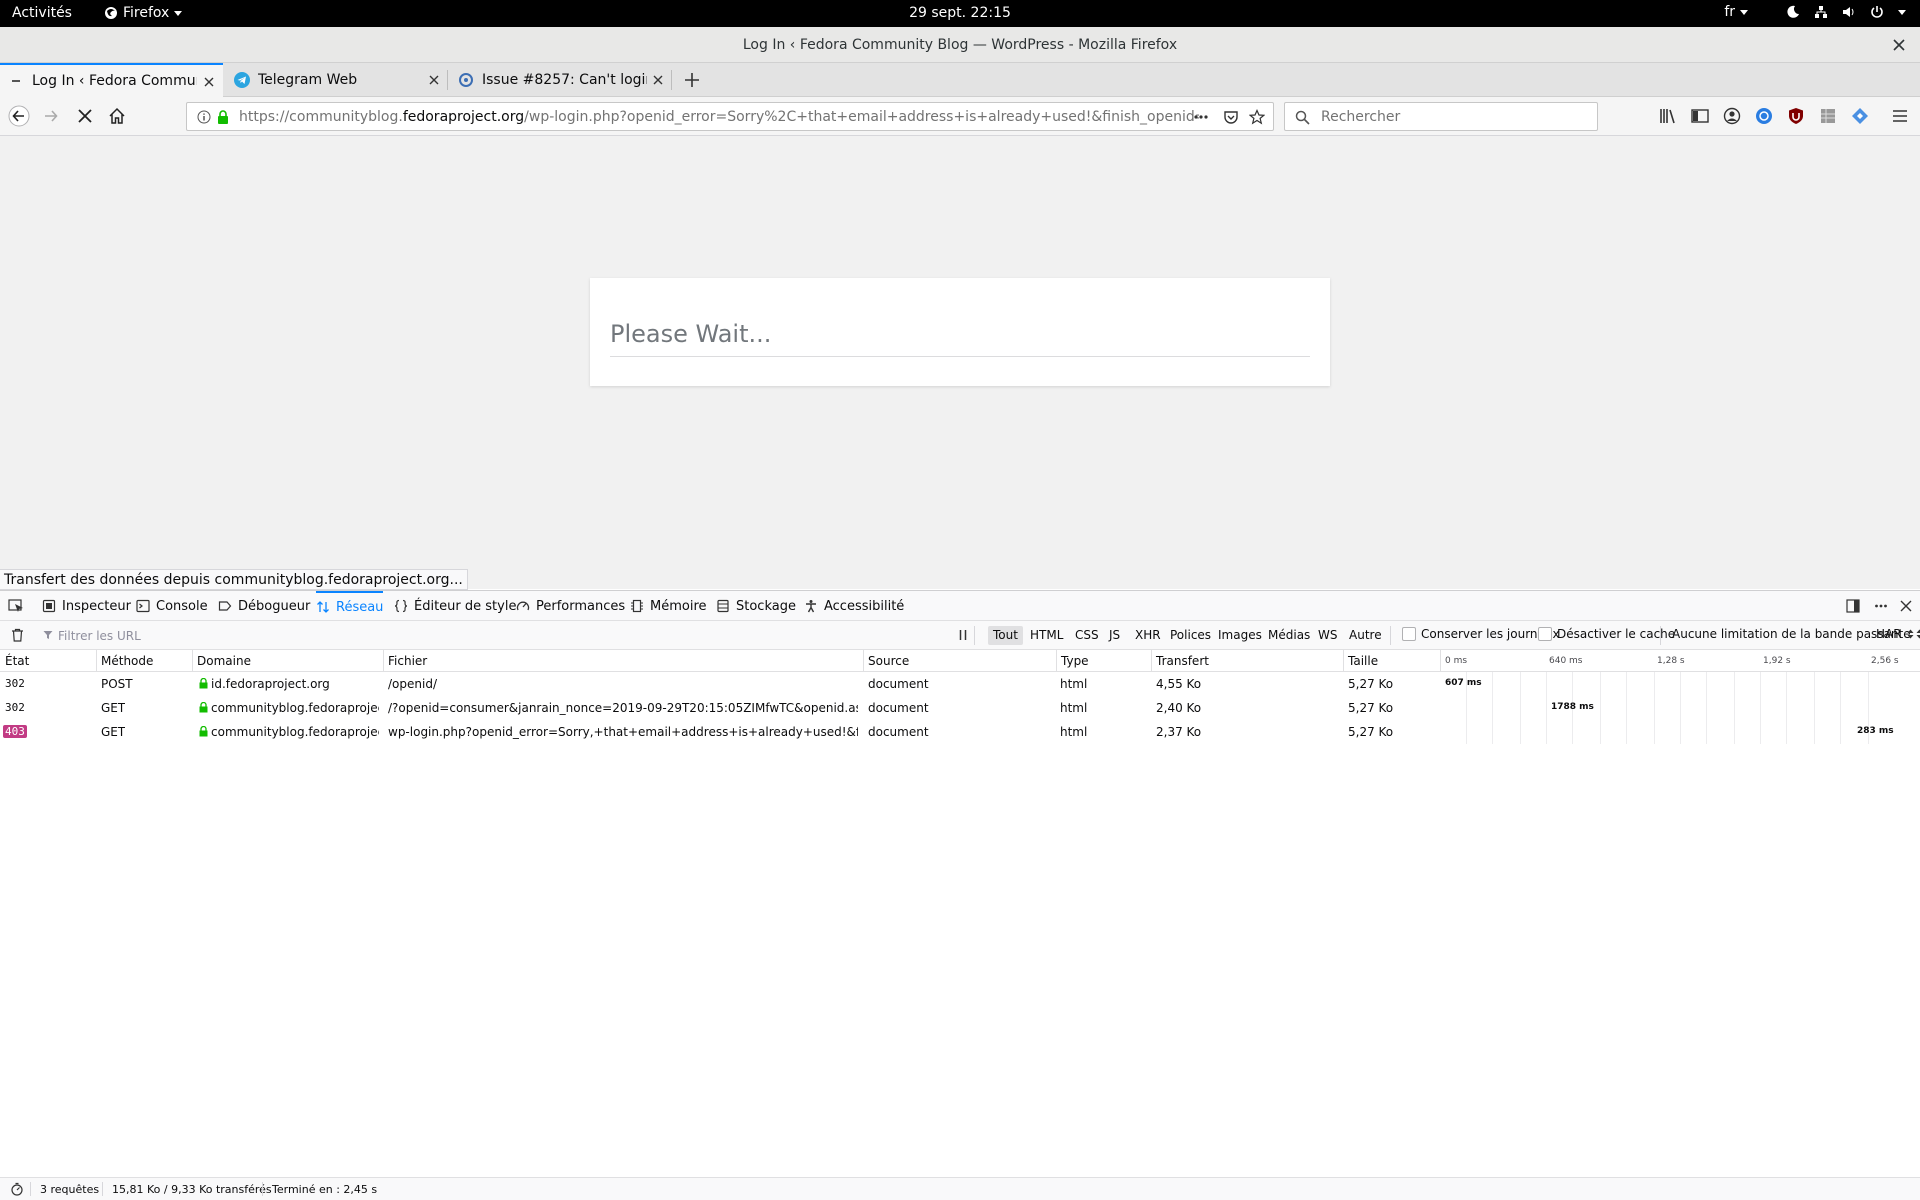  Describe the element at coordinates (289, 684) in the screenshot. I see `request-domain: id.fedoraproject.org` at that location.